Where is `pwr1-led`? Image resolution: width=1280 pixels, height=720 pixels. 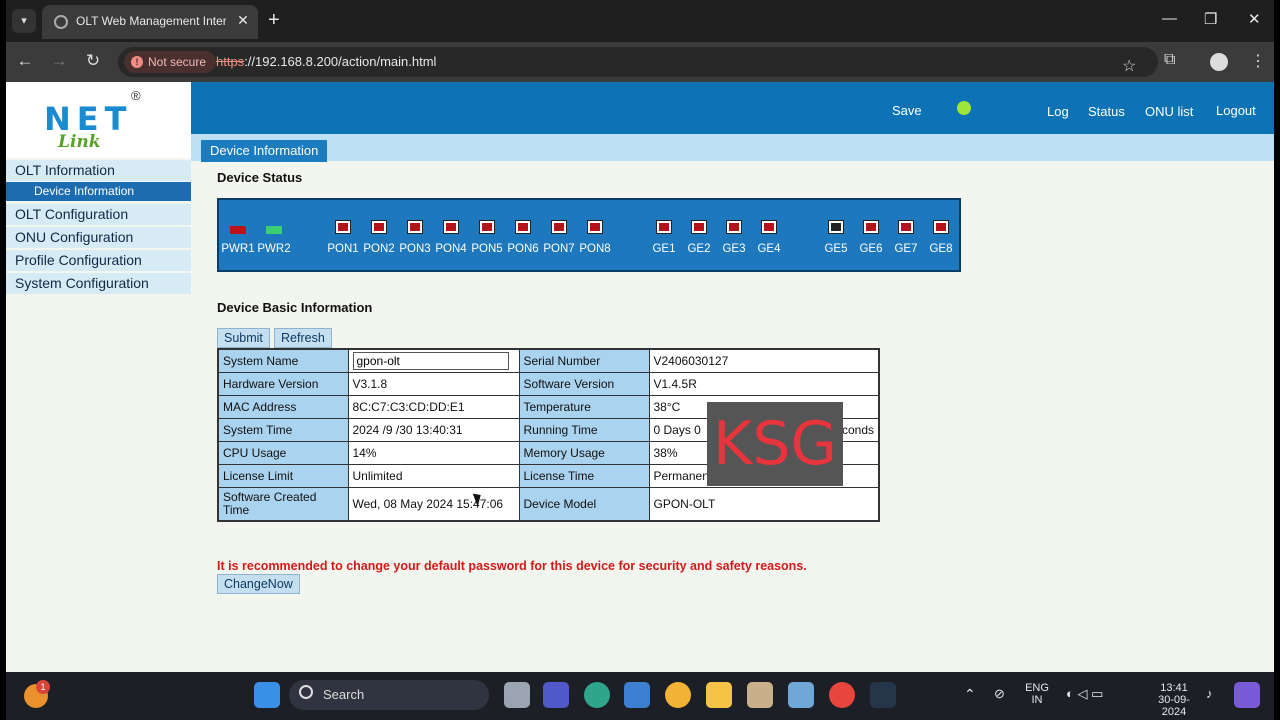 pwr1-led is located at coordinates (238, 230).